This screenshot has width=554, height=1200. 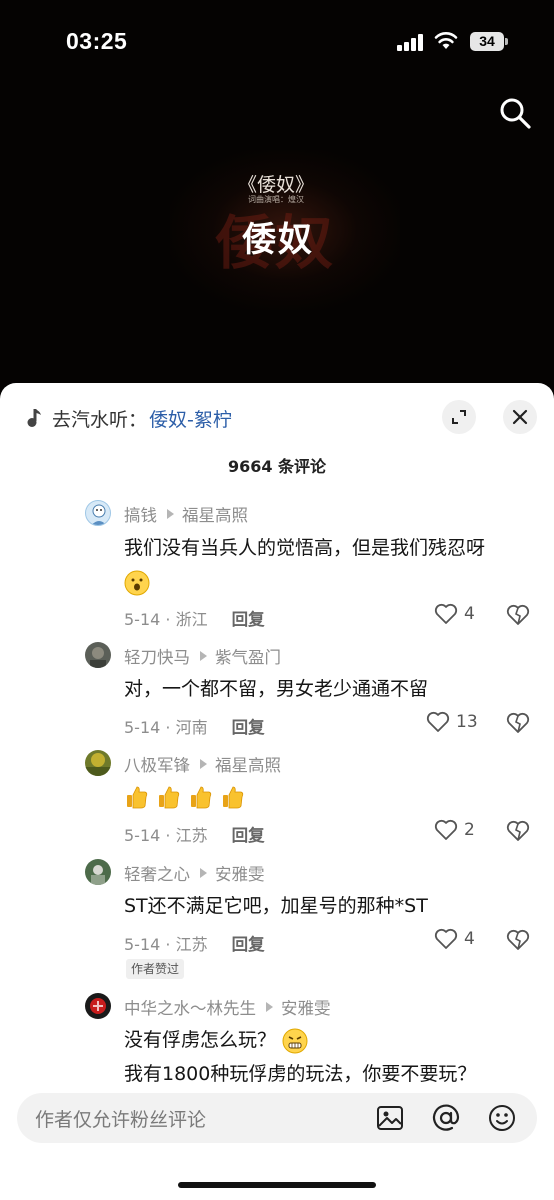 What do you see at coordinates (467, 722) in the screenshot?
I see `like-count: 13` at bounding box center [467, 722].